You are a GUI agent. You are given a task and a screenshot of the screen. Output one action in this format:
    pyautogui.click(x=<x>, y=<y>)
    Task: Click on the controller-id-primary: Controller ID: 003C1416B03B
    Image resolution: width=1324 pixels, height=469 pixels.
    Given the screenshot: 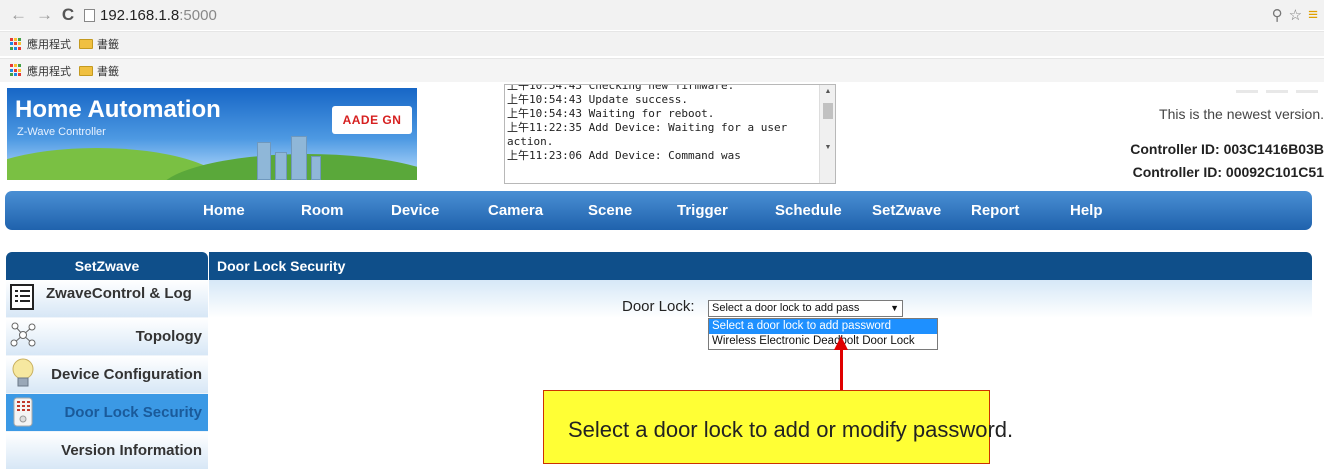 What is the action you would take?
    pyautogui.click(x=1227, y=149)
    